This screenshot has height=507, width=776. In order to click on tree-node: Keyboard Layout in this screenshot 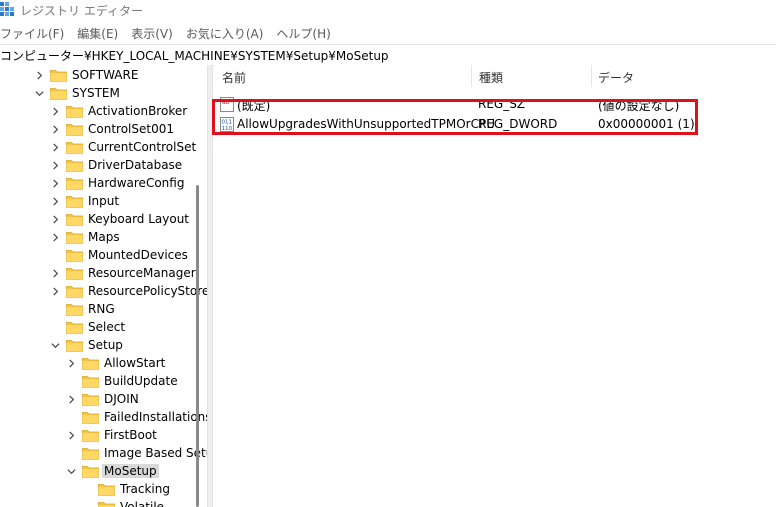, I will do `click(119, 219)`.